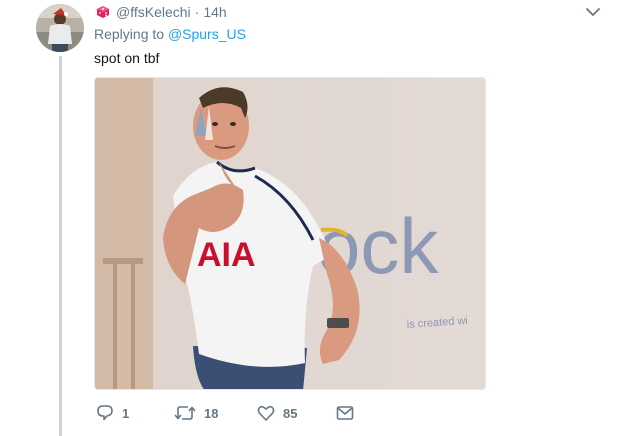 This screenshot has width=636, height=436. Describe the element at coordinates (126, 413) in the screenshot. I see `reply-count: 1` at that location.